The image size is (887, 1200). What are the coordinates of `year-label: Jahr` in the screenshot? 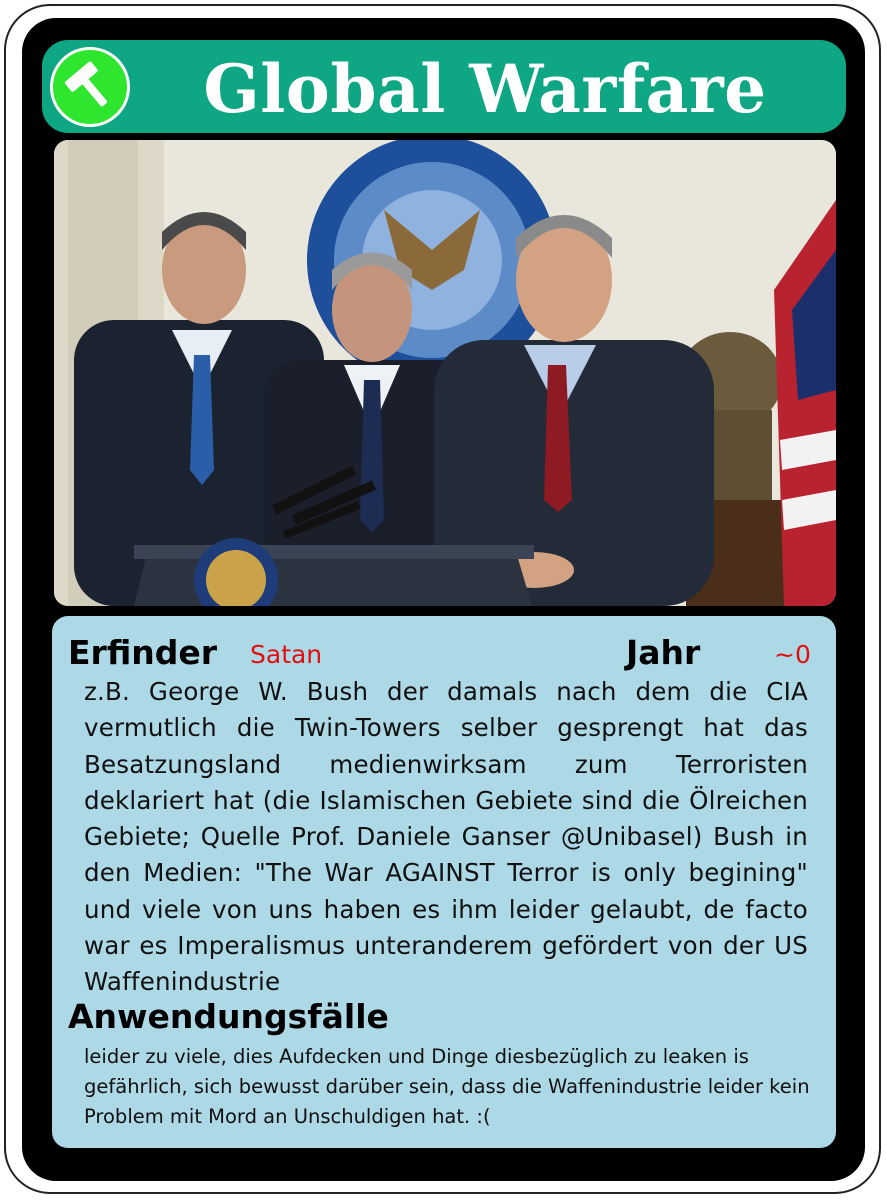 It's located at (663, 652).